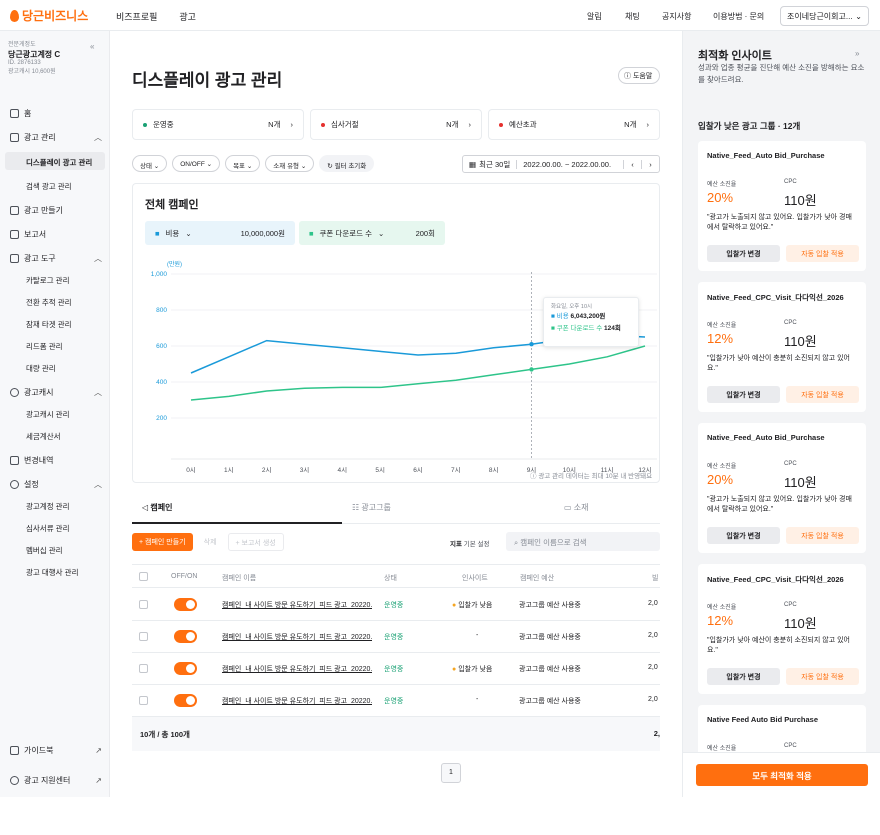 This screenshot has width=880, height=835. What do you see at coordinates (239, 578) in the screenshot?
I see `col-name: 캠페인 이름` at bounding box center [239, 578].